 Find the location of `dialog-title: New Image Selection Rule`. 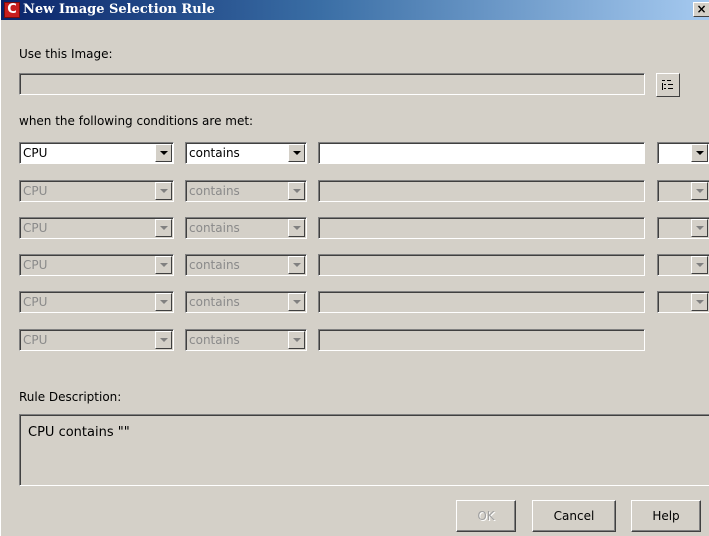

dialog-title: New Image Selection Rule is located at coordinates (119, 9).